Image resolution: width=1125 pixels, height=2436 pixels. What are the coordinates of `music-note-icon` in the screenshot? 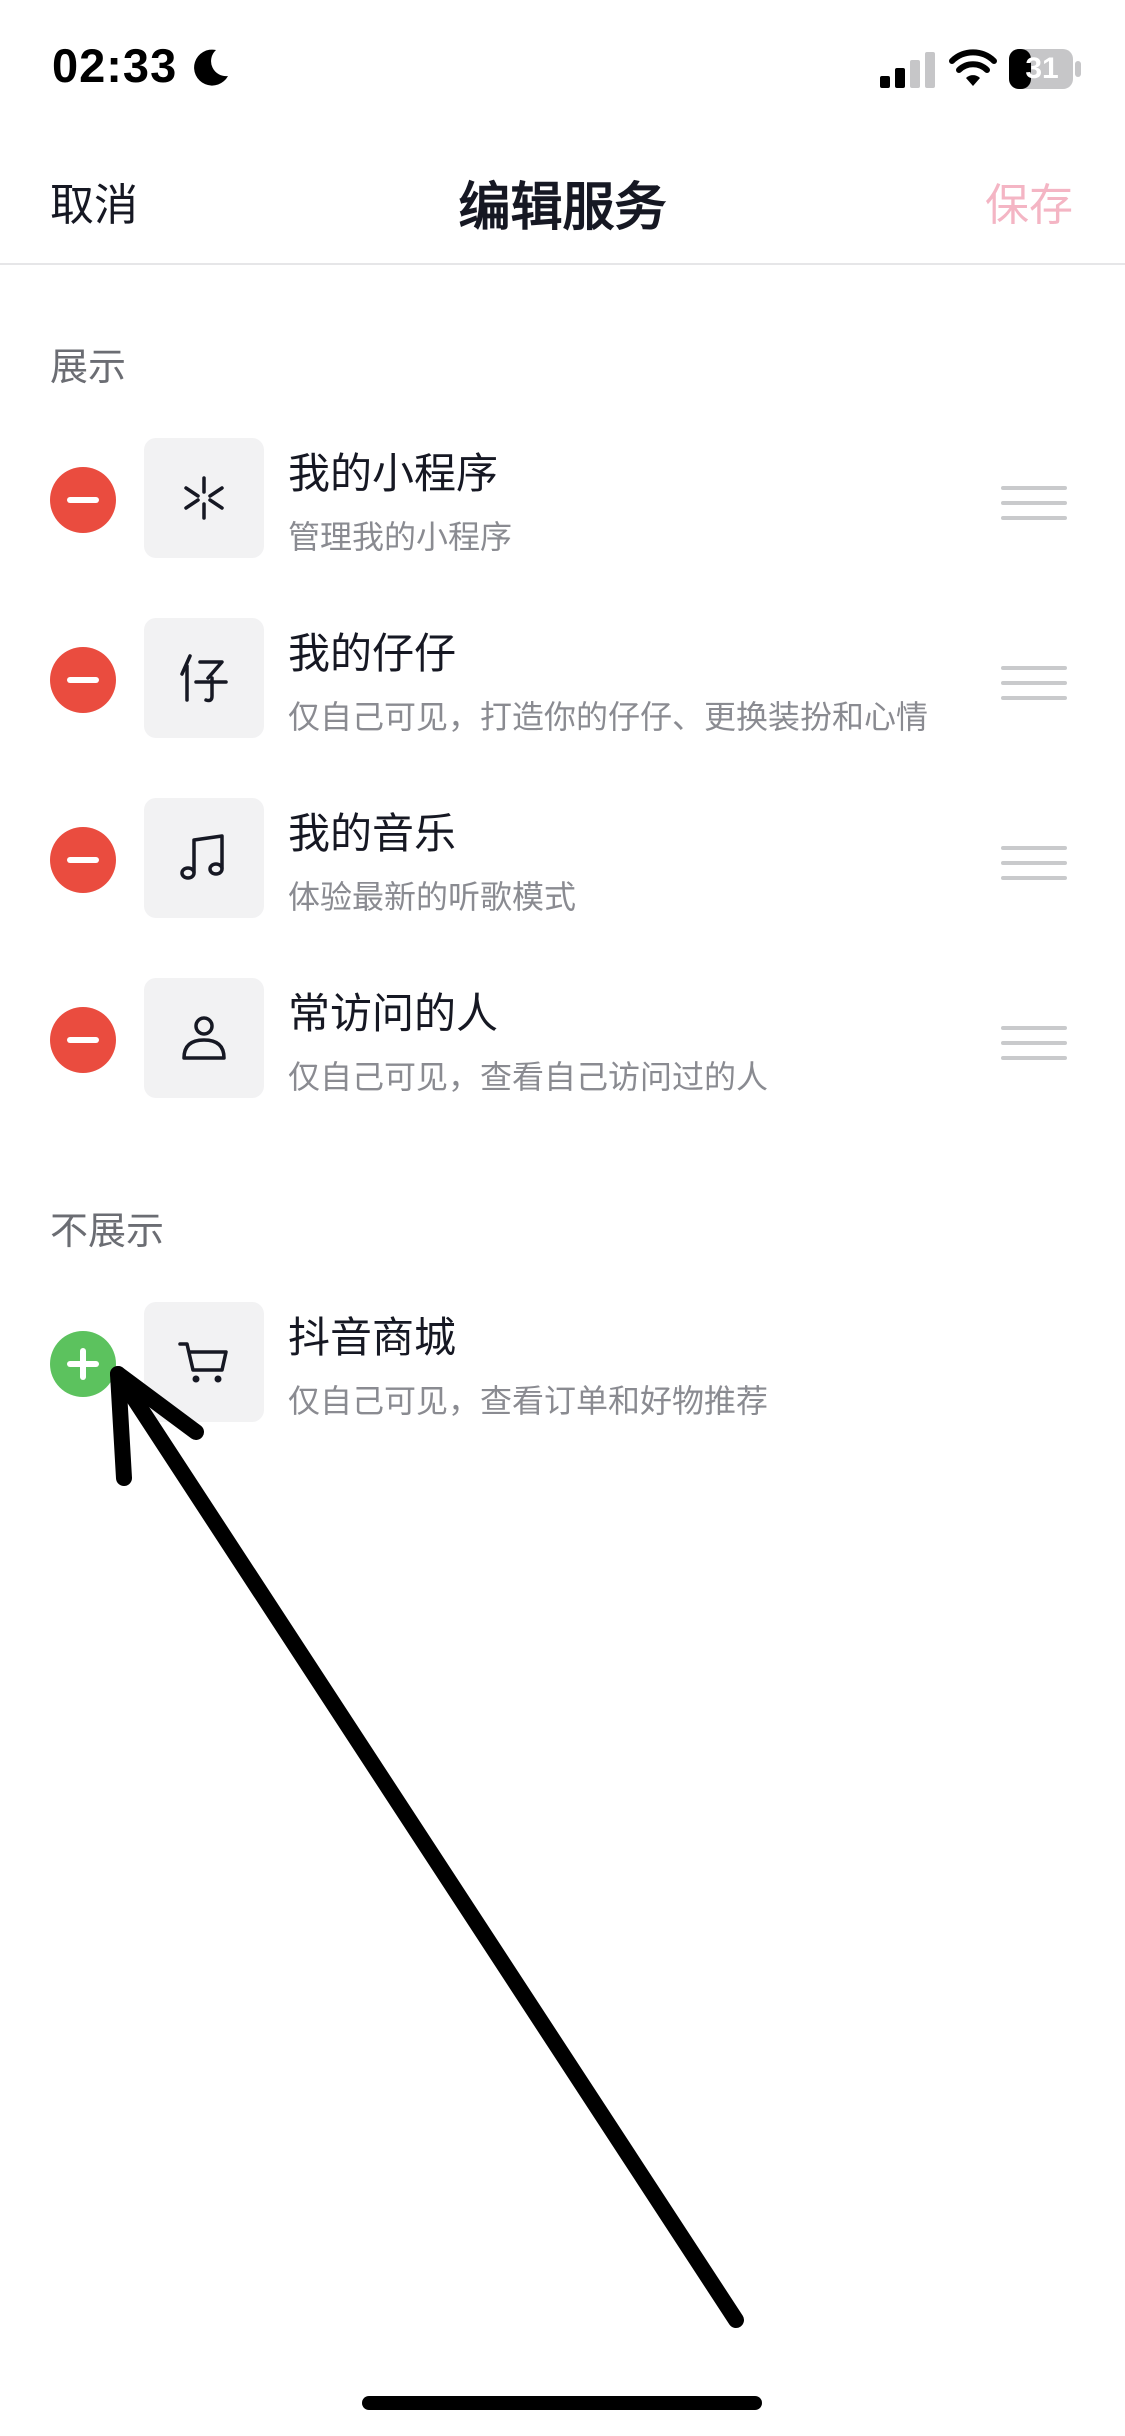 It's located at (202, 857).